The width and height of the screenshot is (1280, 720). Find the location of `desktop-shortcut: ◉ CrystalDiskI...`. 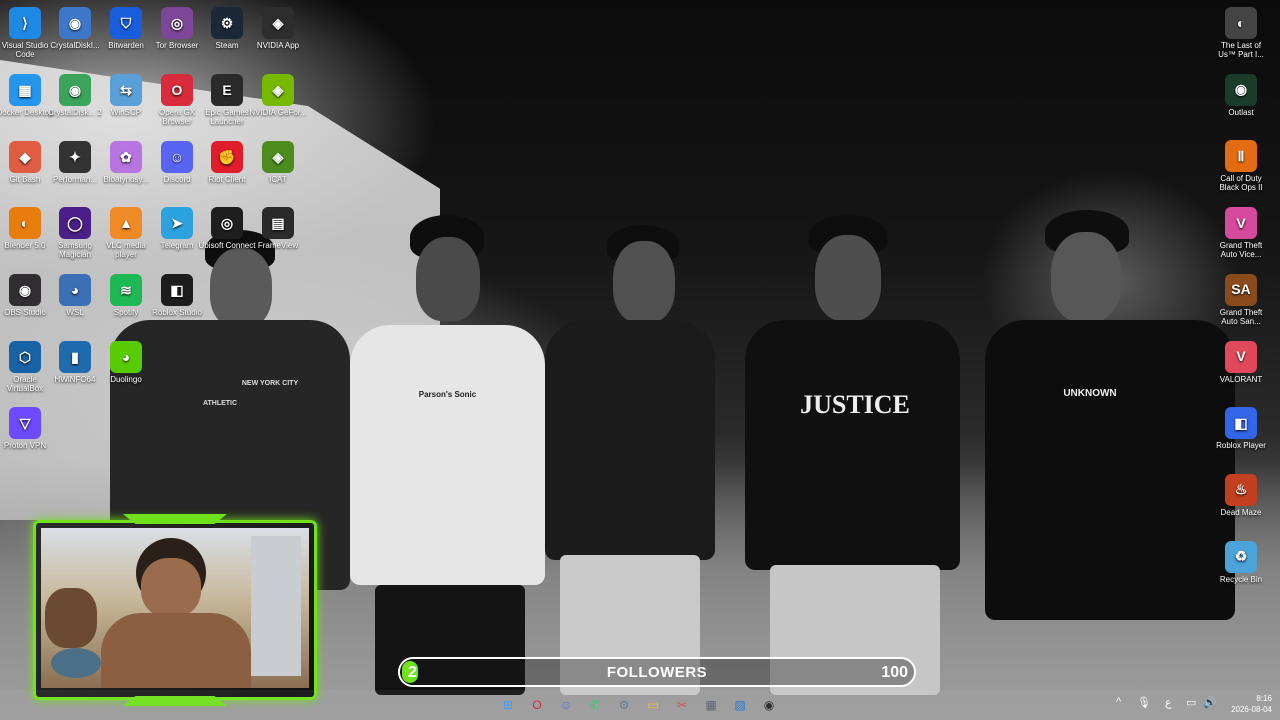

desktop-shortcut: ◉ CrystalDiskI... is located at coordinates (75, 26).